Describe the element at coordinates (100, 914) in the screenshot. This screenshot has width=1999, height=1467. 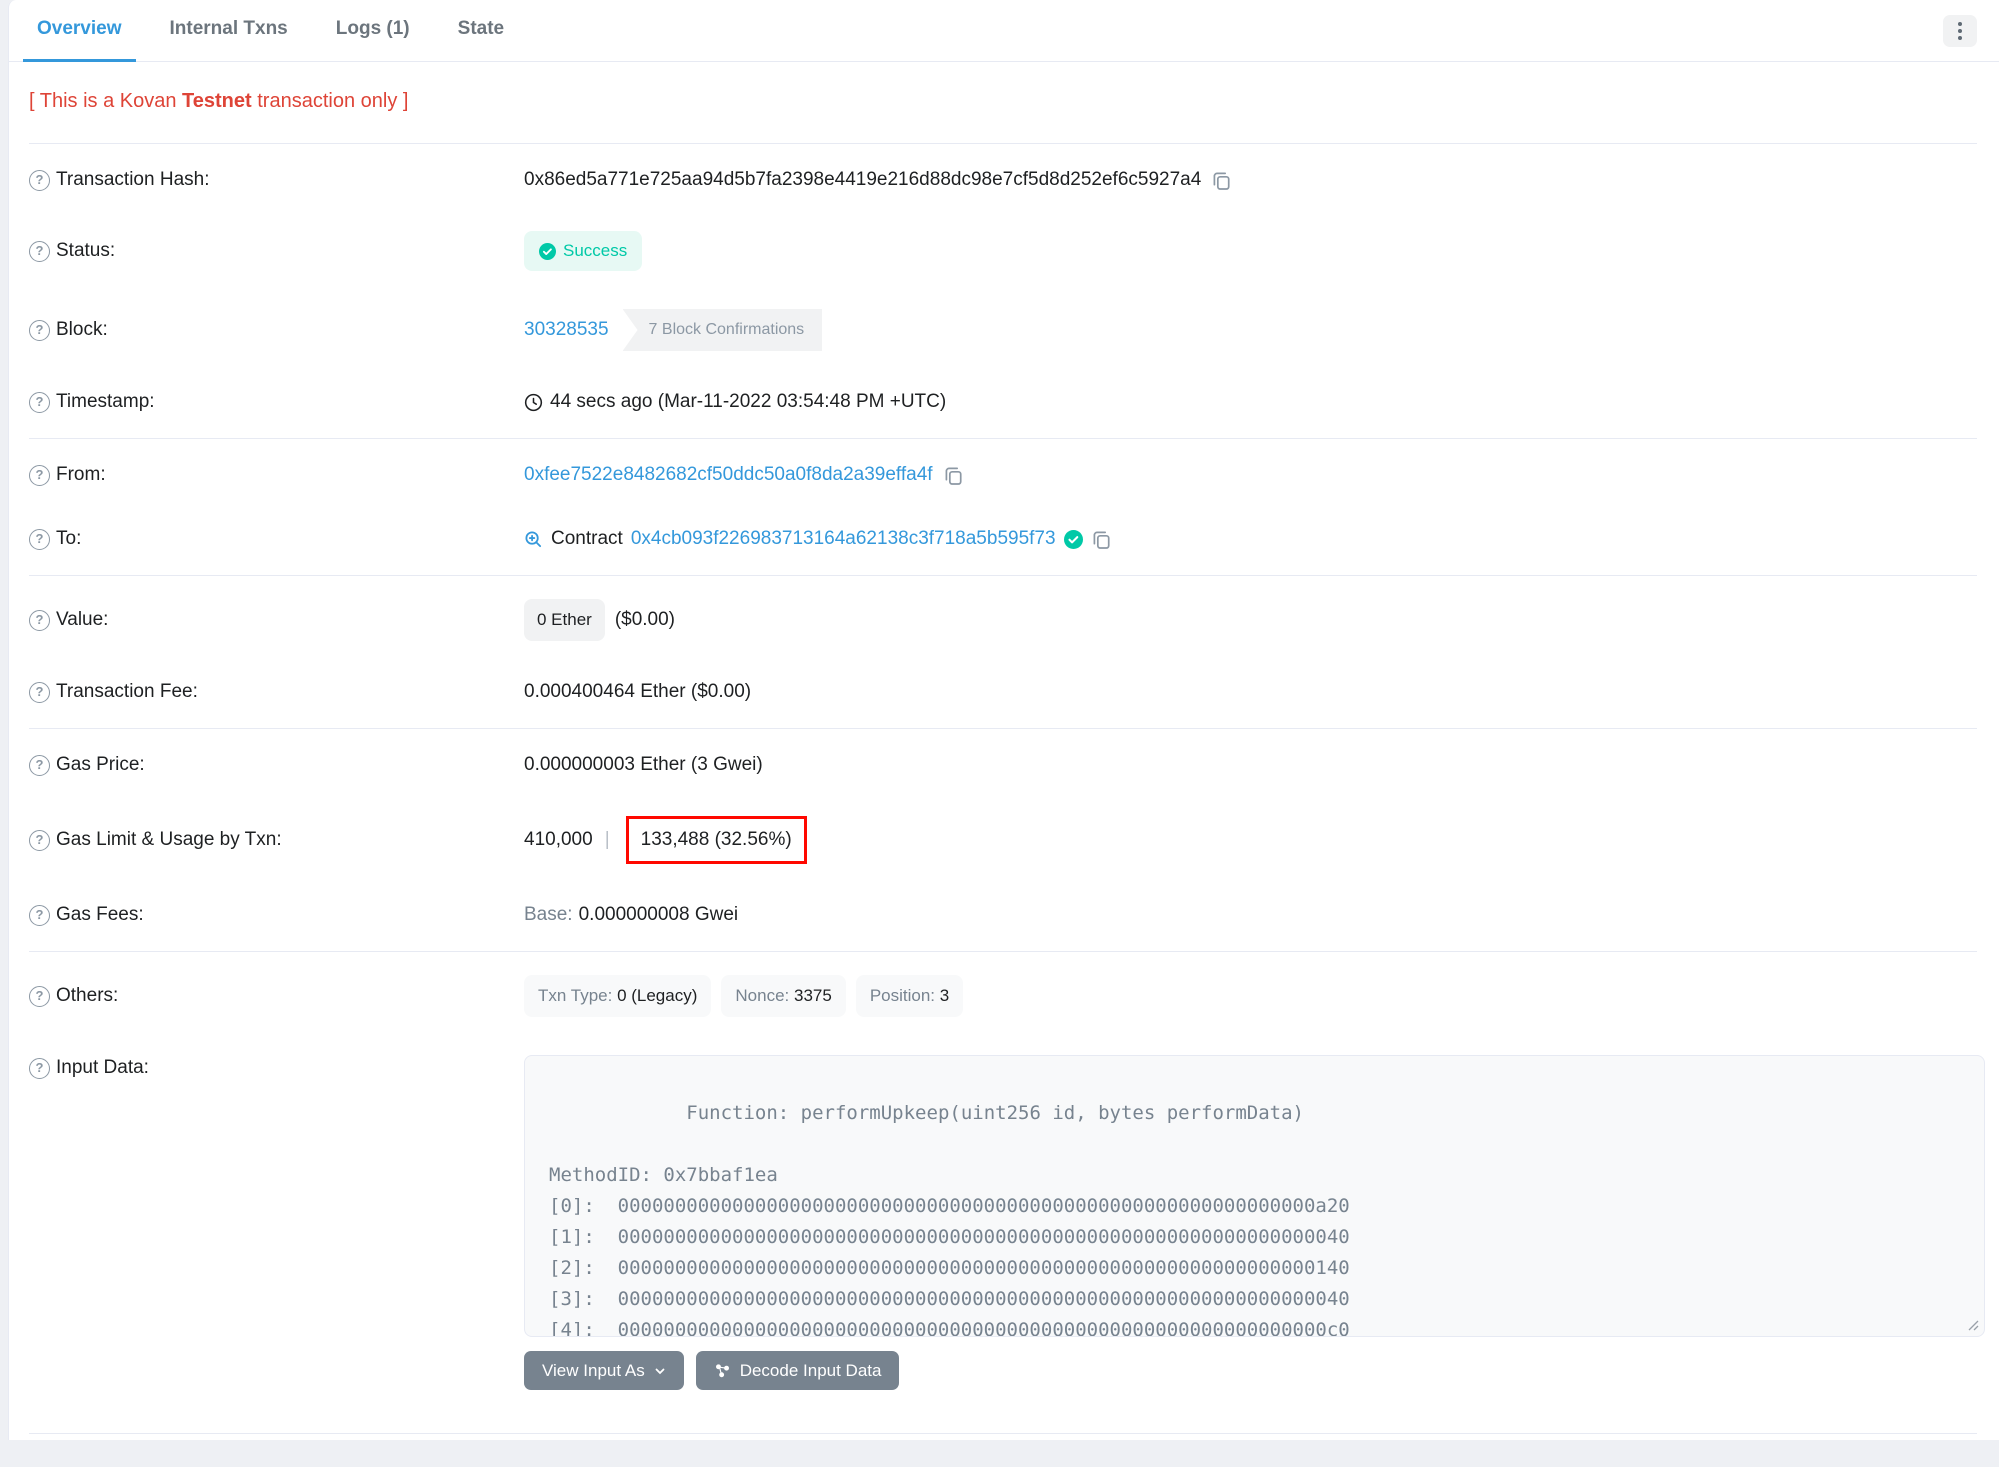
I see `gas-fees-label: Gas Fees:` at that location.